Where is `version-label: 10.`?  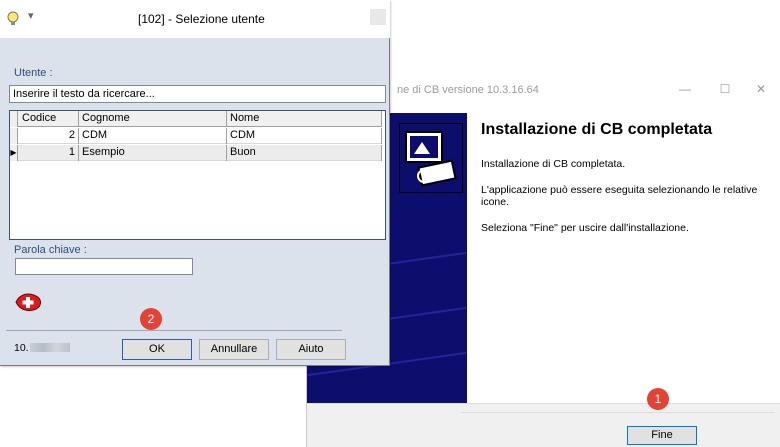 version-label: 10. is located at coordinates (21, 348).